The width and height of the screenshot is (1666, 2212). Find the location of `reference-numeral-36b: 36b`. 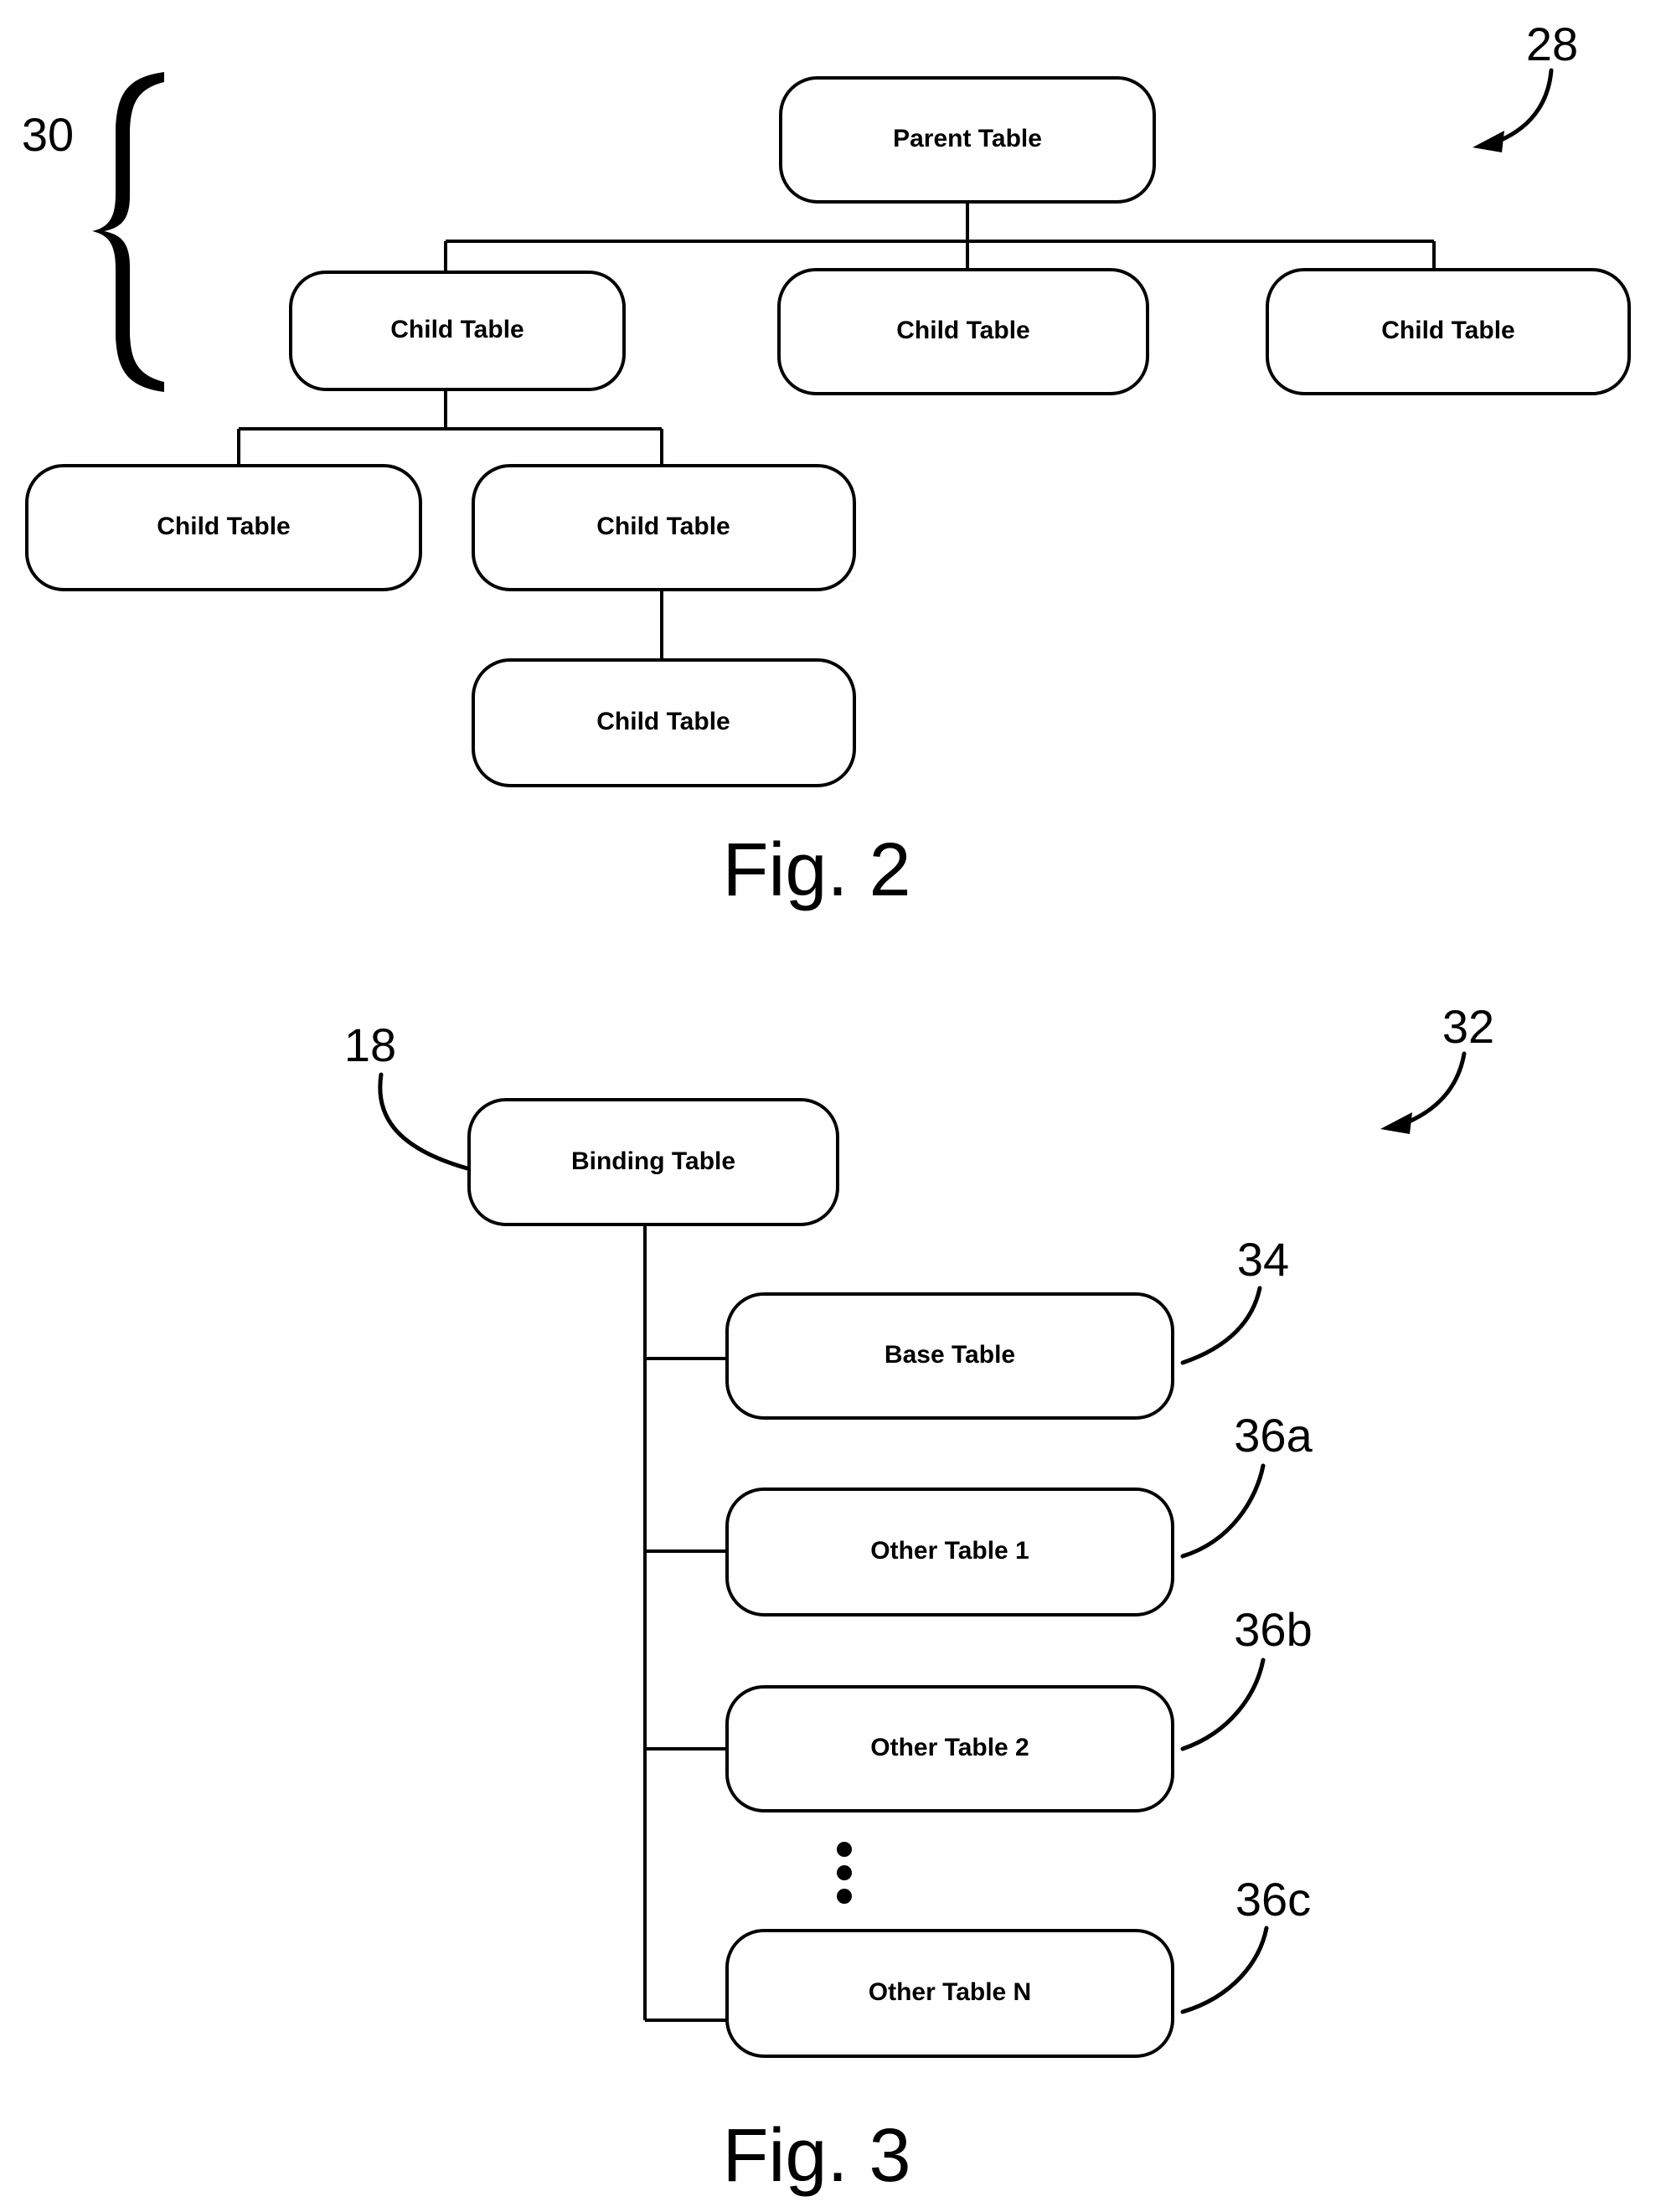

reference-numeral-36b: 36b is located at coordinates (1273, 1630).